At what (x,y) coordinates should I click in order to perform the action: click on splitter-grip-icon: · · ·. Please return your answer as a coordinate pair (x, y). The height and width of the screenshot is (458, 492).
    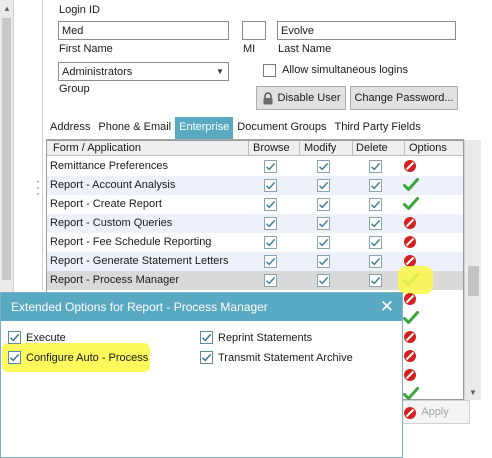
    Looking at the image, I should click on (38, 187).